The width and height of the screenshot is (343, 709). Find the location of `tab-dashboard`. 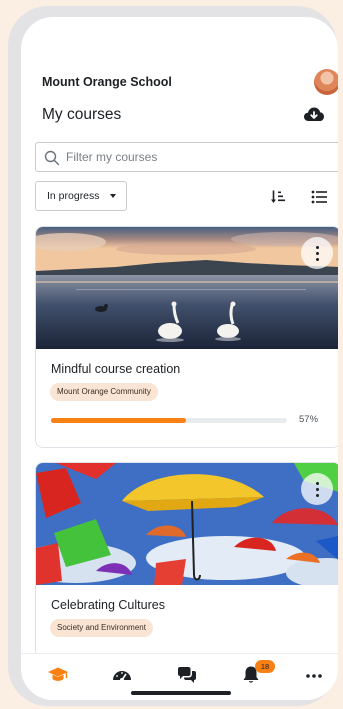

tab-dashboard is located at coordinates (122, 675).